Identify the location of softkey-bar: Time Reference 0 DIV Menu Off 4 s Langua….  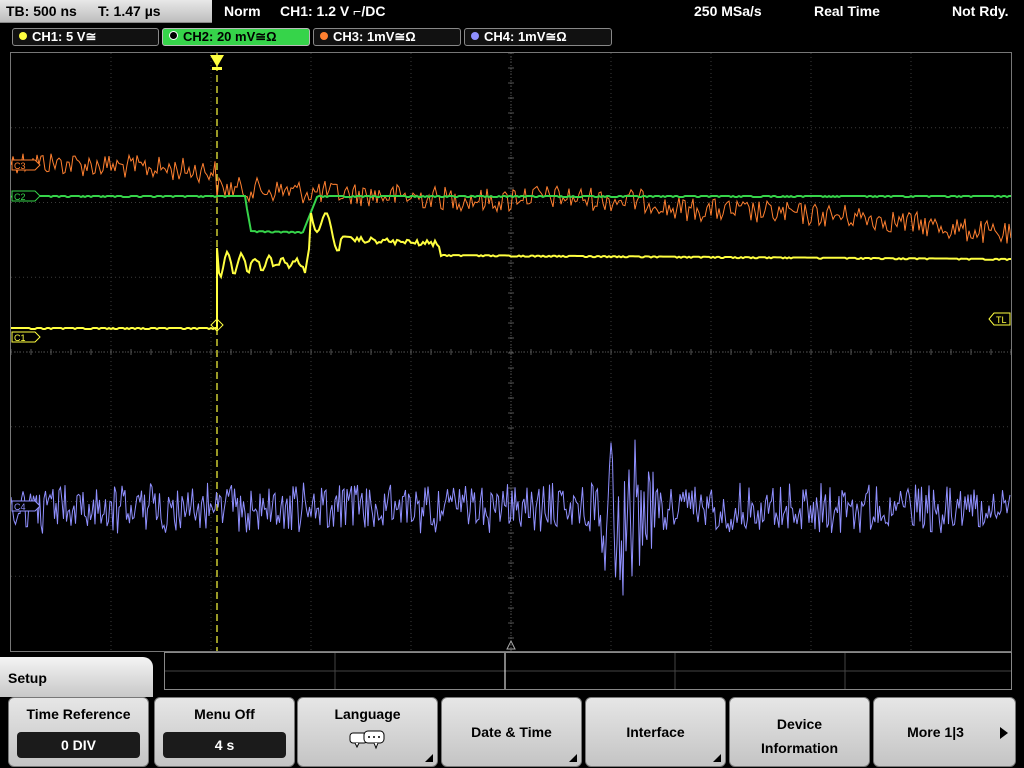
(512, 732).